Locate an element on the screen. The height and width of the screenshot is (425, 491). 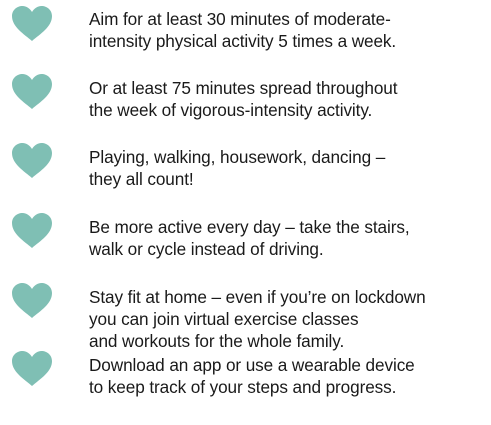
tip-line: walk or cycle instead of driving. is located at coordinates (206, 249).